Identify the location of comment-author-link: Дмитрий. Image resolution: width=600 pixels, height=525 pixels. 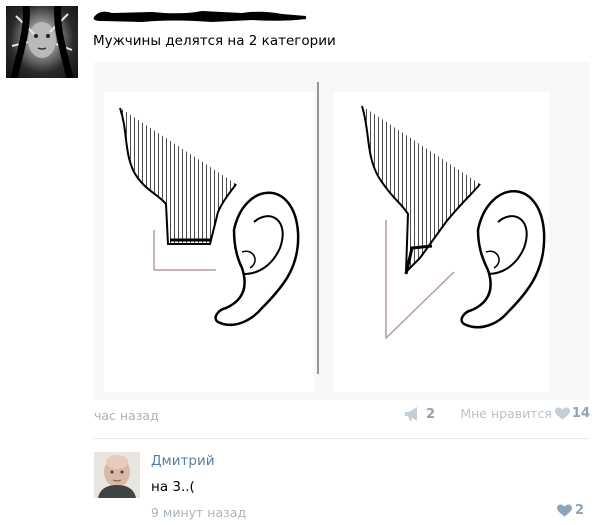
(183, 461).